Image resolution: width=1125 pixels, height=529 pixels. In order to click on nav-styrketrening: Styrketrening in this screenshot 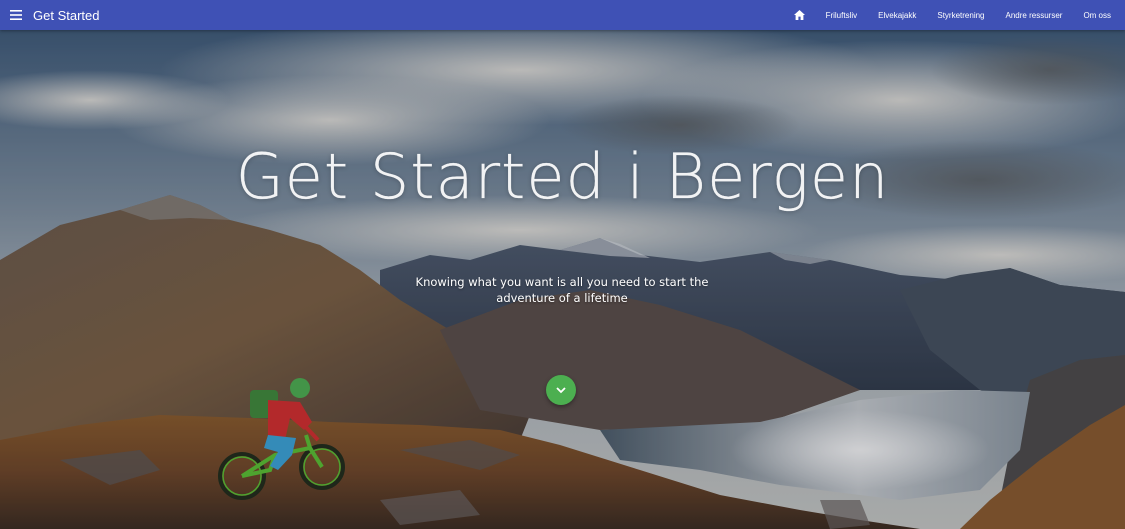, I will do `click(960, 15)`.